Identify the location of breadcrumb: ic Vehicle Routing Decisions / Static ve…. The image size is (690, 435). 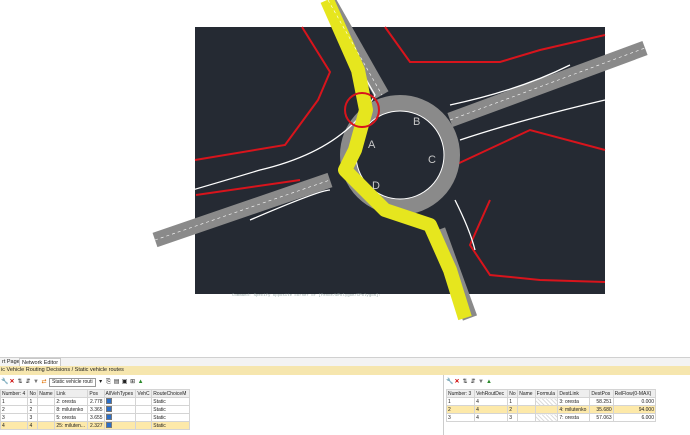
(345, 370).